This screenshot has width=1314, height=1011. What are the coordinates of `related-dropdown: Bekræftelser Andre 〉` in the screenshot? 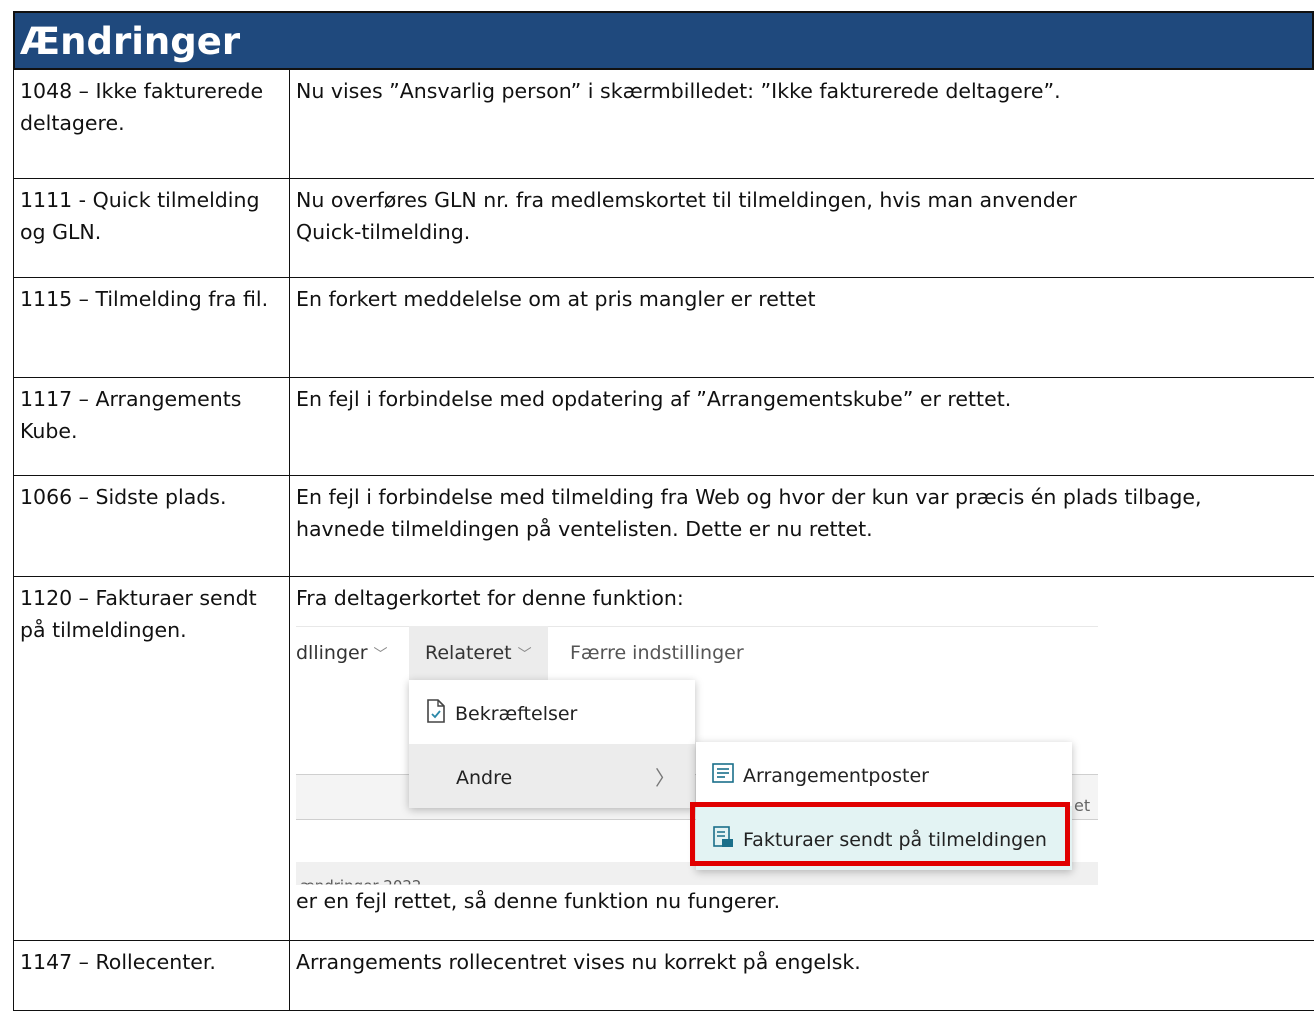 It's located at (552, 744).